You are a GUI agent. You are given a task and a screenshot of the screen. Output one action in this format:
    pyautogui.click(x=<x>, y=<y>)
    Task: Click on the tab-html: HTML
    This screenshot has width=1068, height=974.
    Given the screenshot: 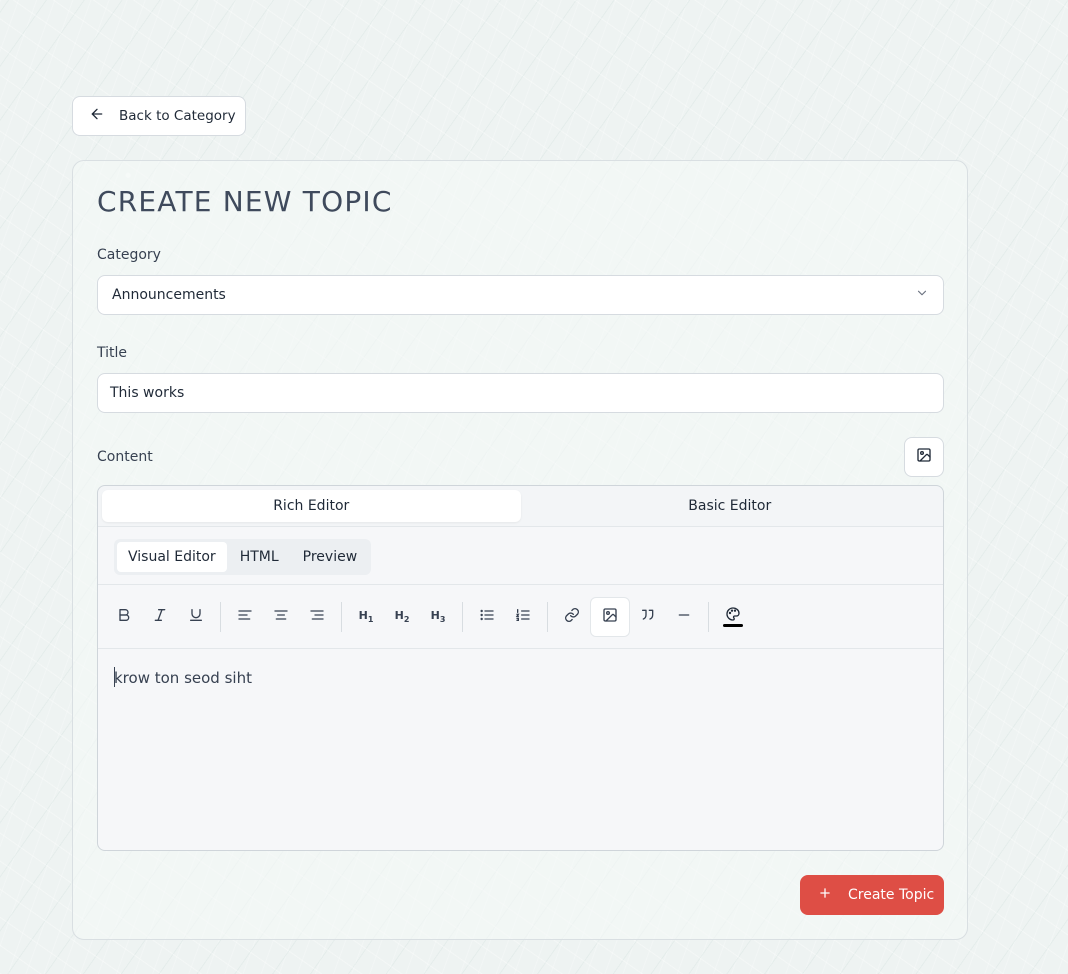 What is the action you would take?
    pyautogui.click(x=259, y=557)
    